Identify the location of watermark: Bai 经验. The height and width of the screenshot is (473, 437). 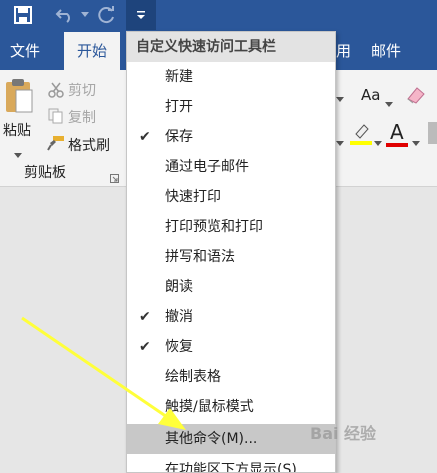
(343, 433).